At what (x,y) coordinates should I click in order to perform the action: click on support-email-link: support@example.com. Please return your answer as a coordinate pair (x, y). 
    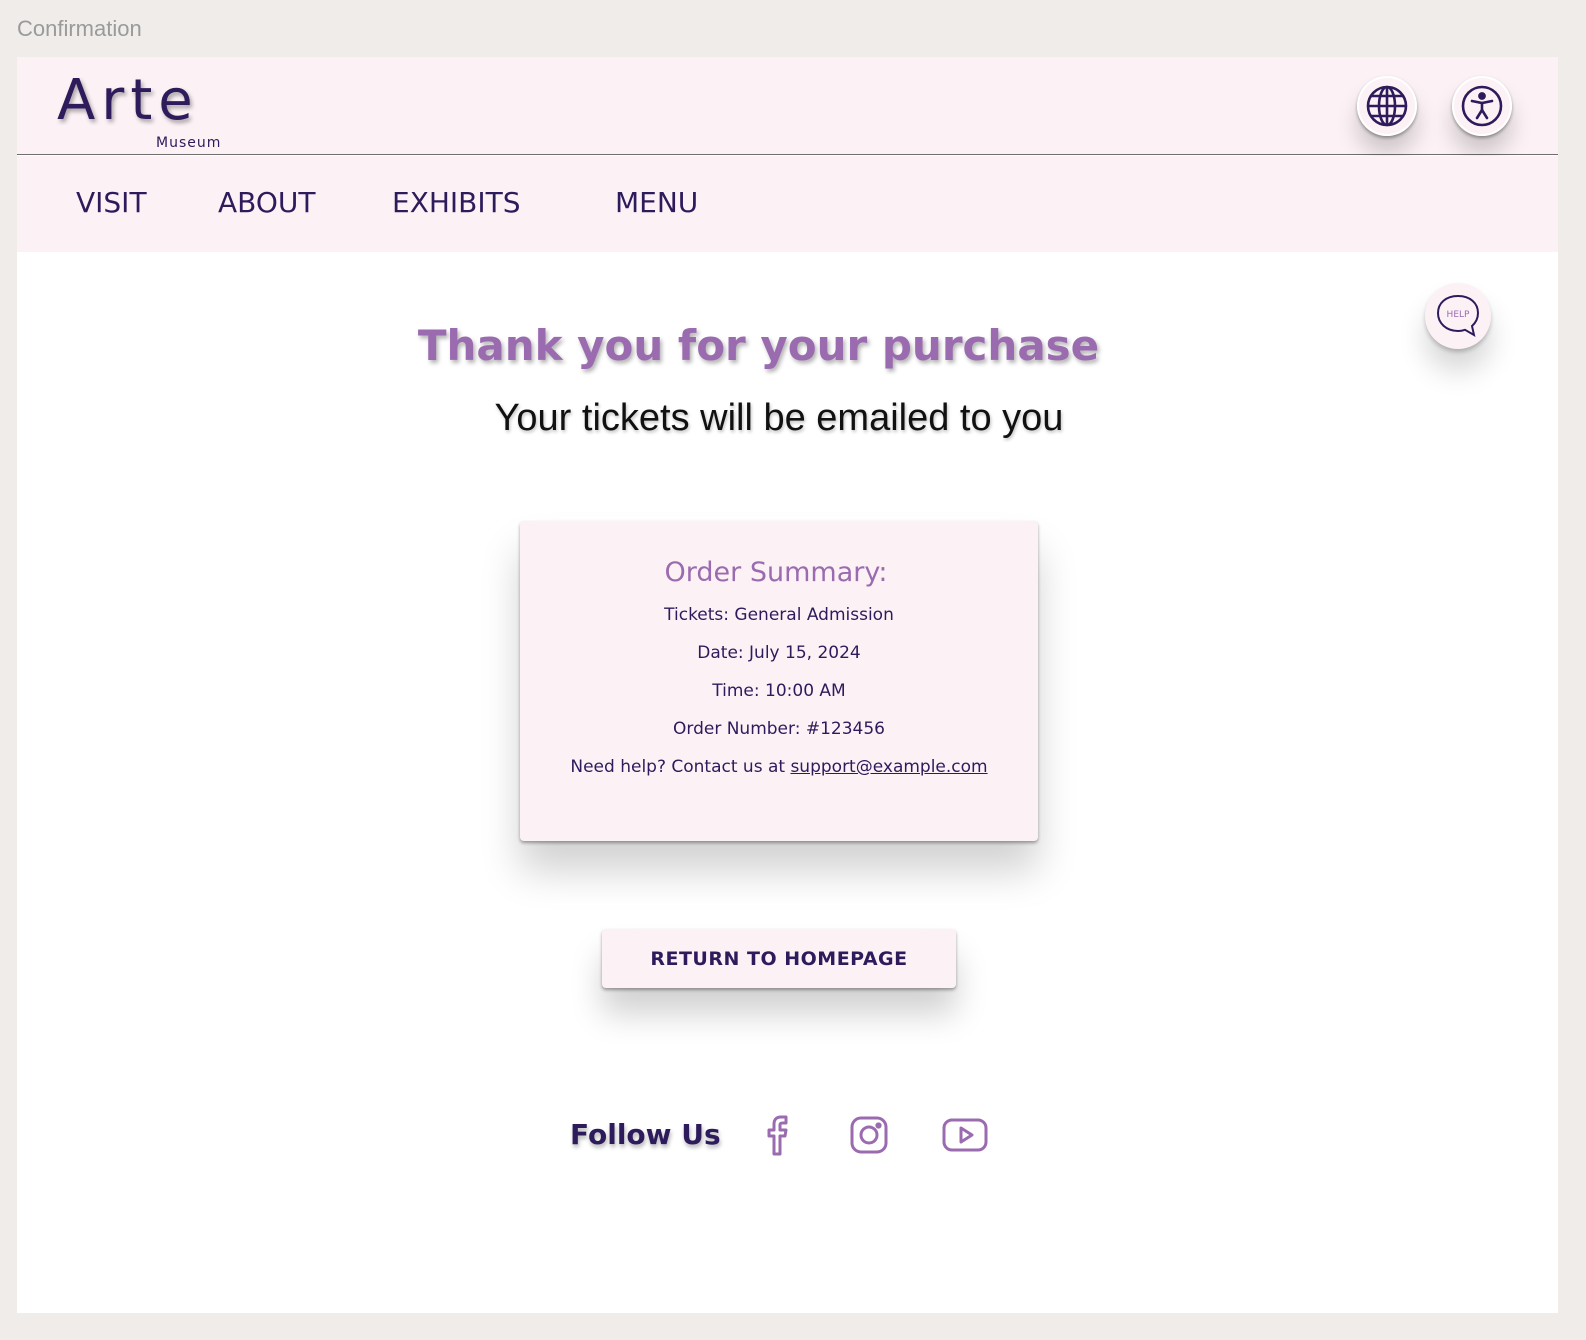
    Looking at the image, I should click on (888, 767).